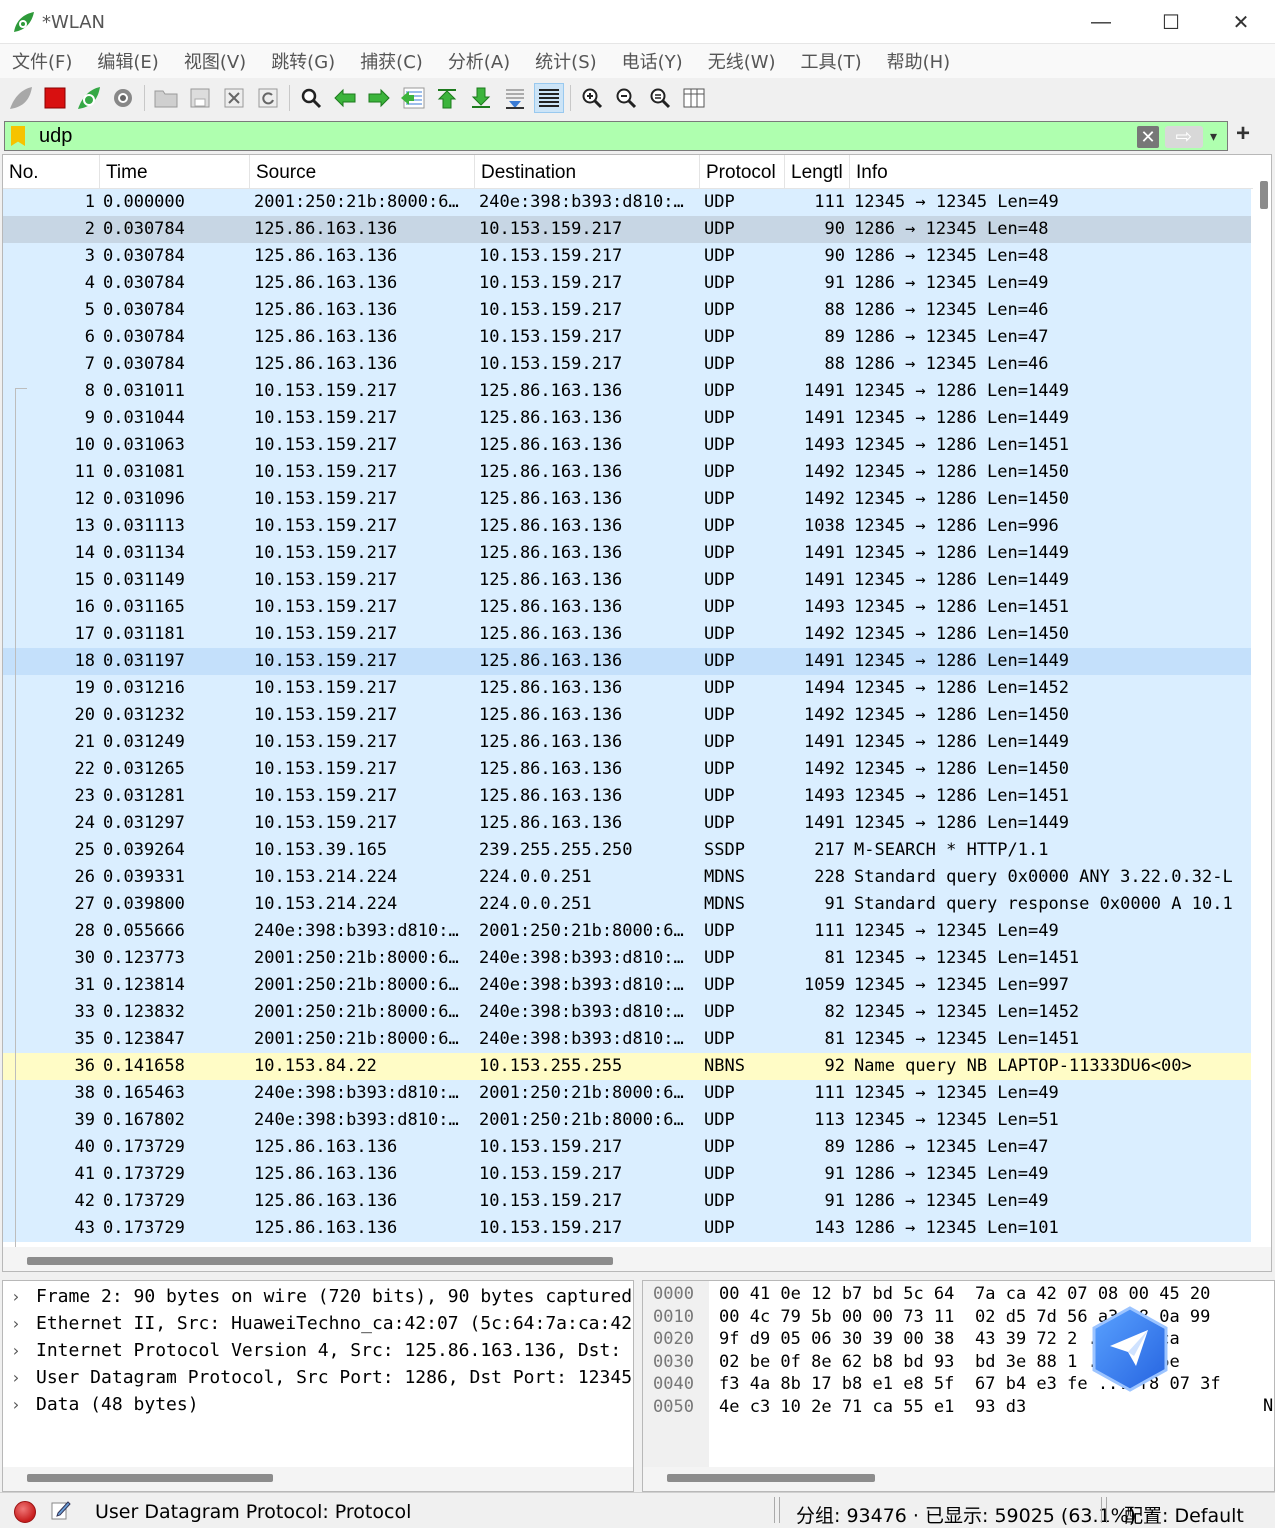  Describe the element at coordinates (268, 98) in the screenshot. I see `reload-file-button` at that location.